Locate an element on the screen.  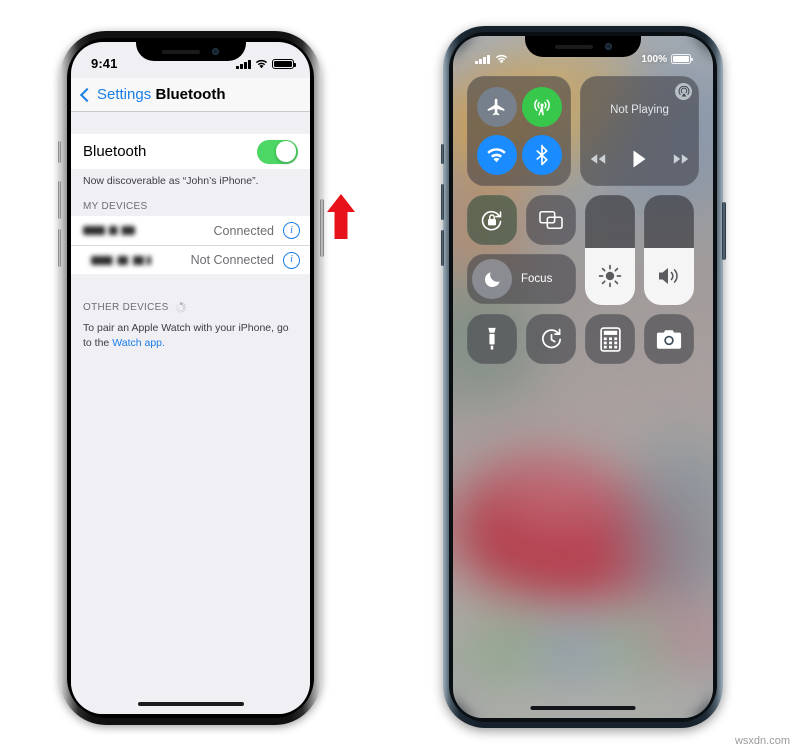
navigation-bar: Settings Bluetooth is located at coordinates (190, 95).